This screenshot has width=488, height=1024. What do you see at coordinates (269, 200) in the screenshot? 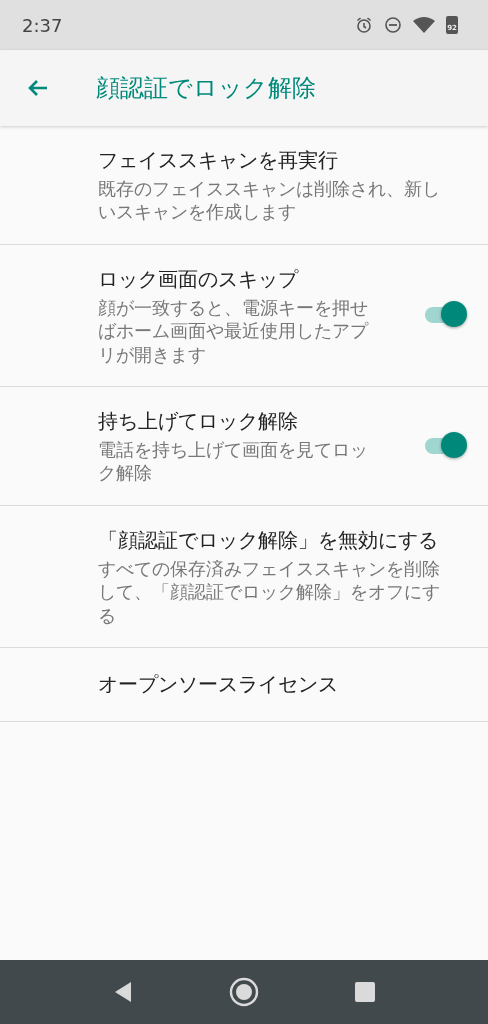
I see `item-summary: 既存のフェイススキャンは削除され、新しいスキャンを作成します` at bounding box center [269, 200].